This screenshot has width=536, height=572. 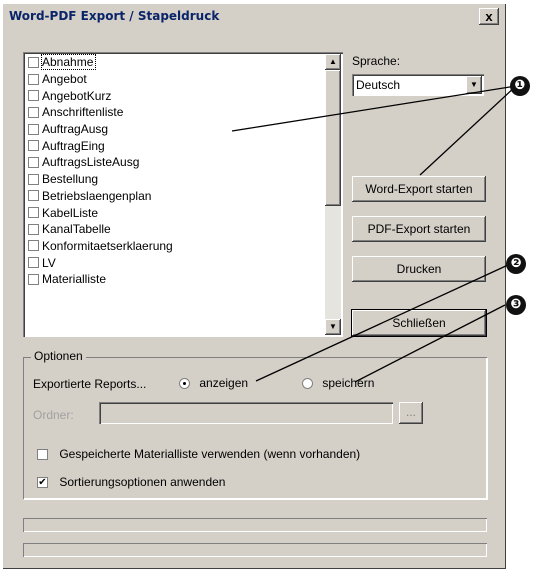 I want to click on report-label: LV, so click(x=49, y=262).